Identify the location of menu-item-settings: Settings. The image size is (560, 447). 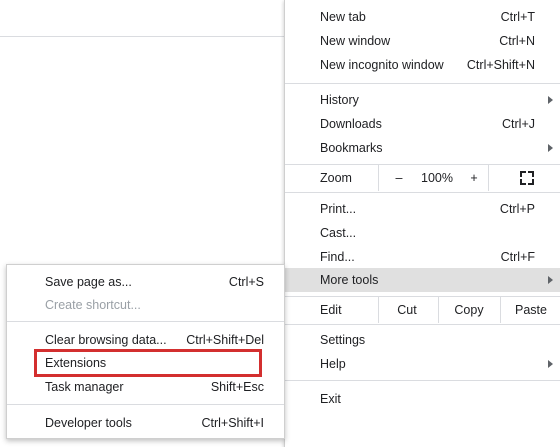
(422, 340).